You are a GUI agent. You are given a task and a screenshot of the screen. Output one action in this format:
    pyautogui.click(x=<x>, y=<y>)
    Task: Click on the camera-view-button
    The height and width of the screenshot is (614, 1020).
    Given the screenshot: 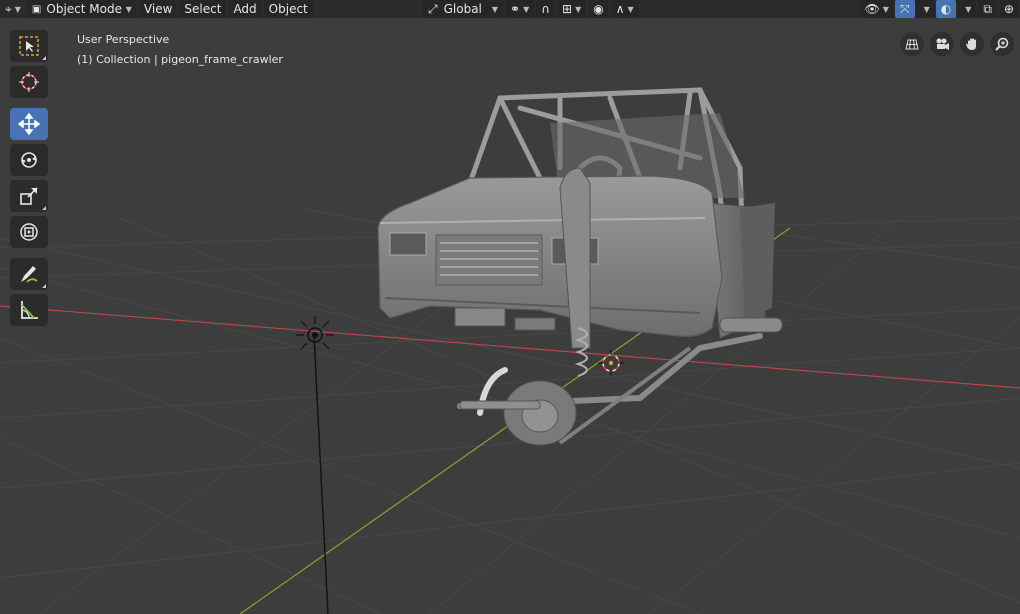 What is the action you would take?
    pyautogui.click(x=942, y=44)
    